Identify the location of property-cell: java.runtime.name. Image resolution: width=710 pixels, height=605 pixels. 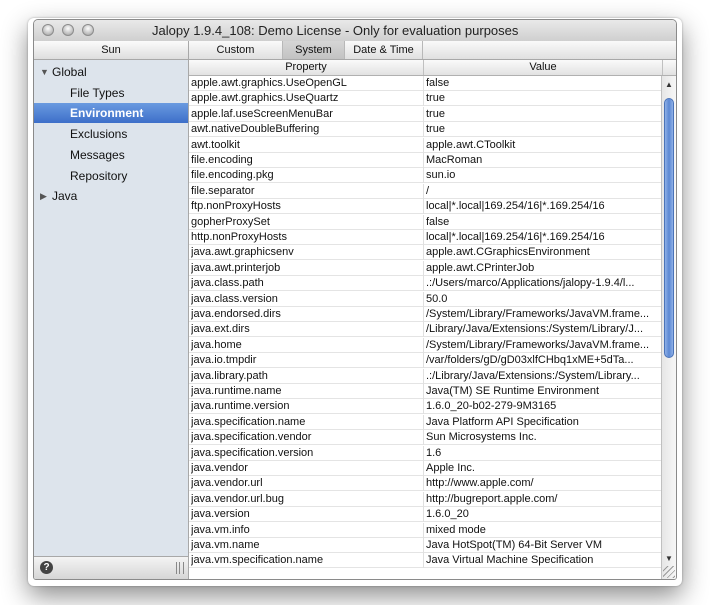
(236, 391).